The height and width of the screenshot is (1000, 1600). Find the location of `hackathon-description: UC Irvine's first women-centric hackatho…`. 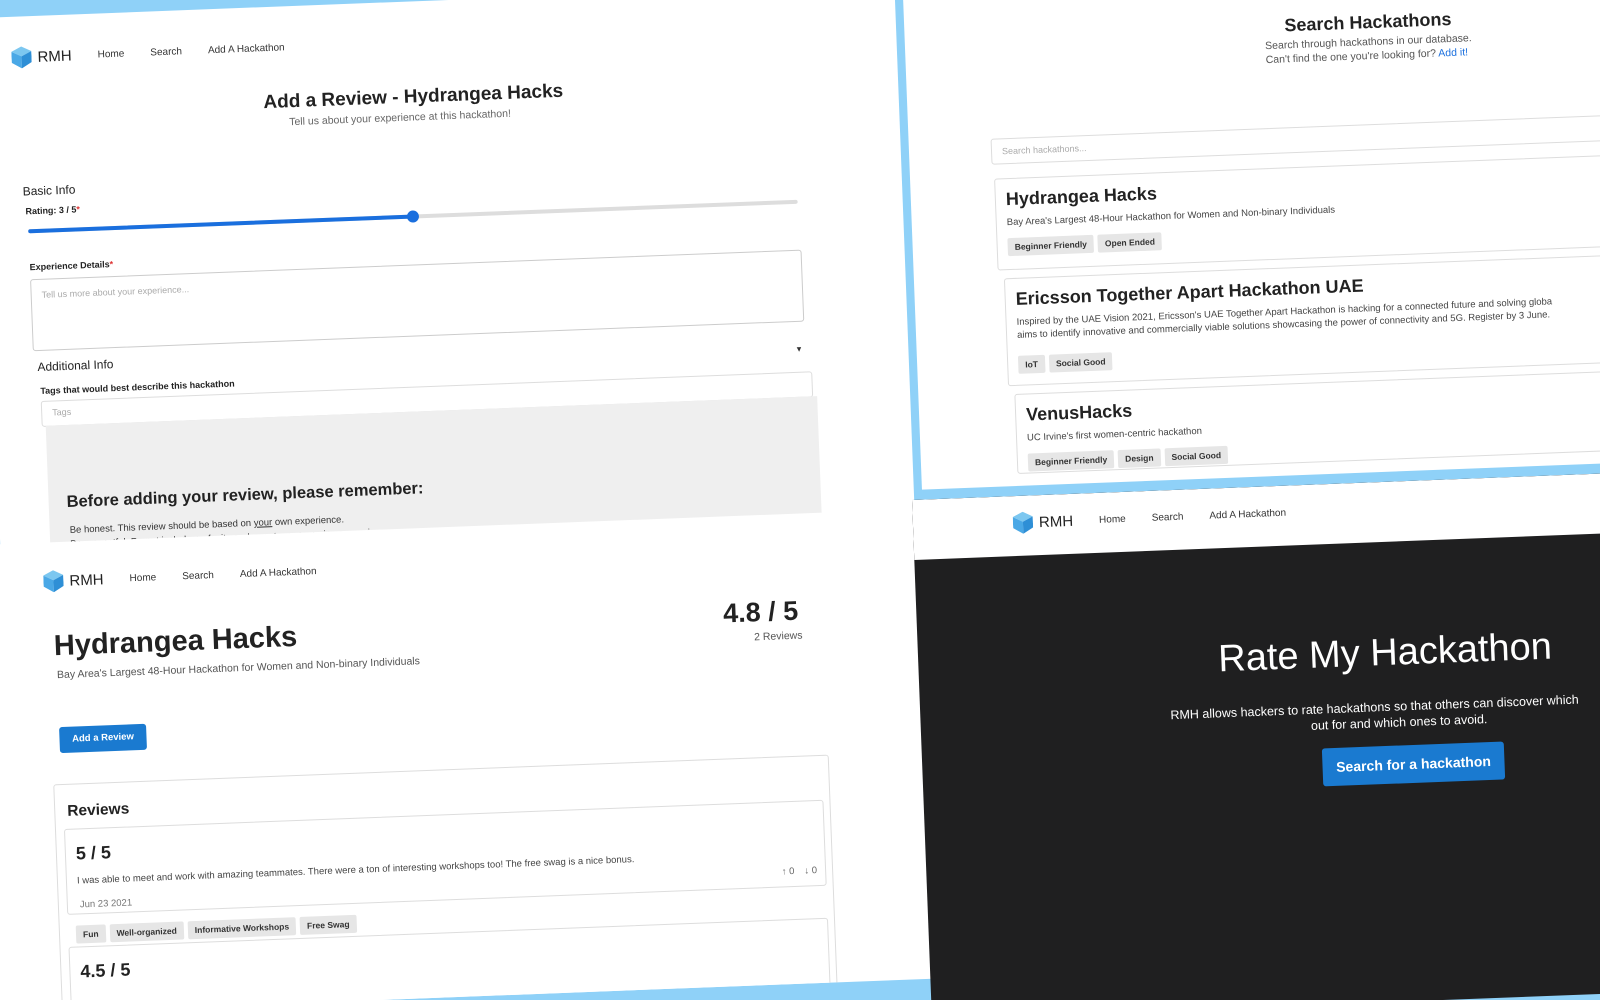

hackathon-description: UC Irvine's first women-centric hackatho… is located at coordinates (1114, 434).